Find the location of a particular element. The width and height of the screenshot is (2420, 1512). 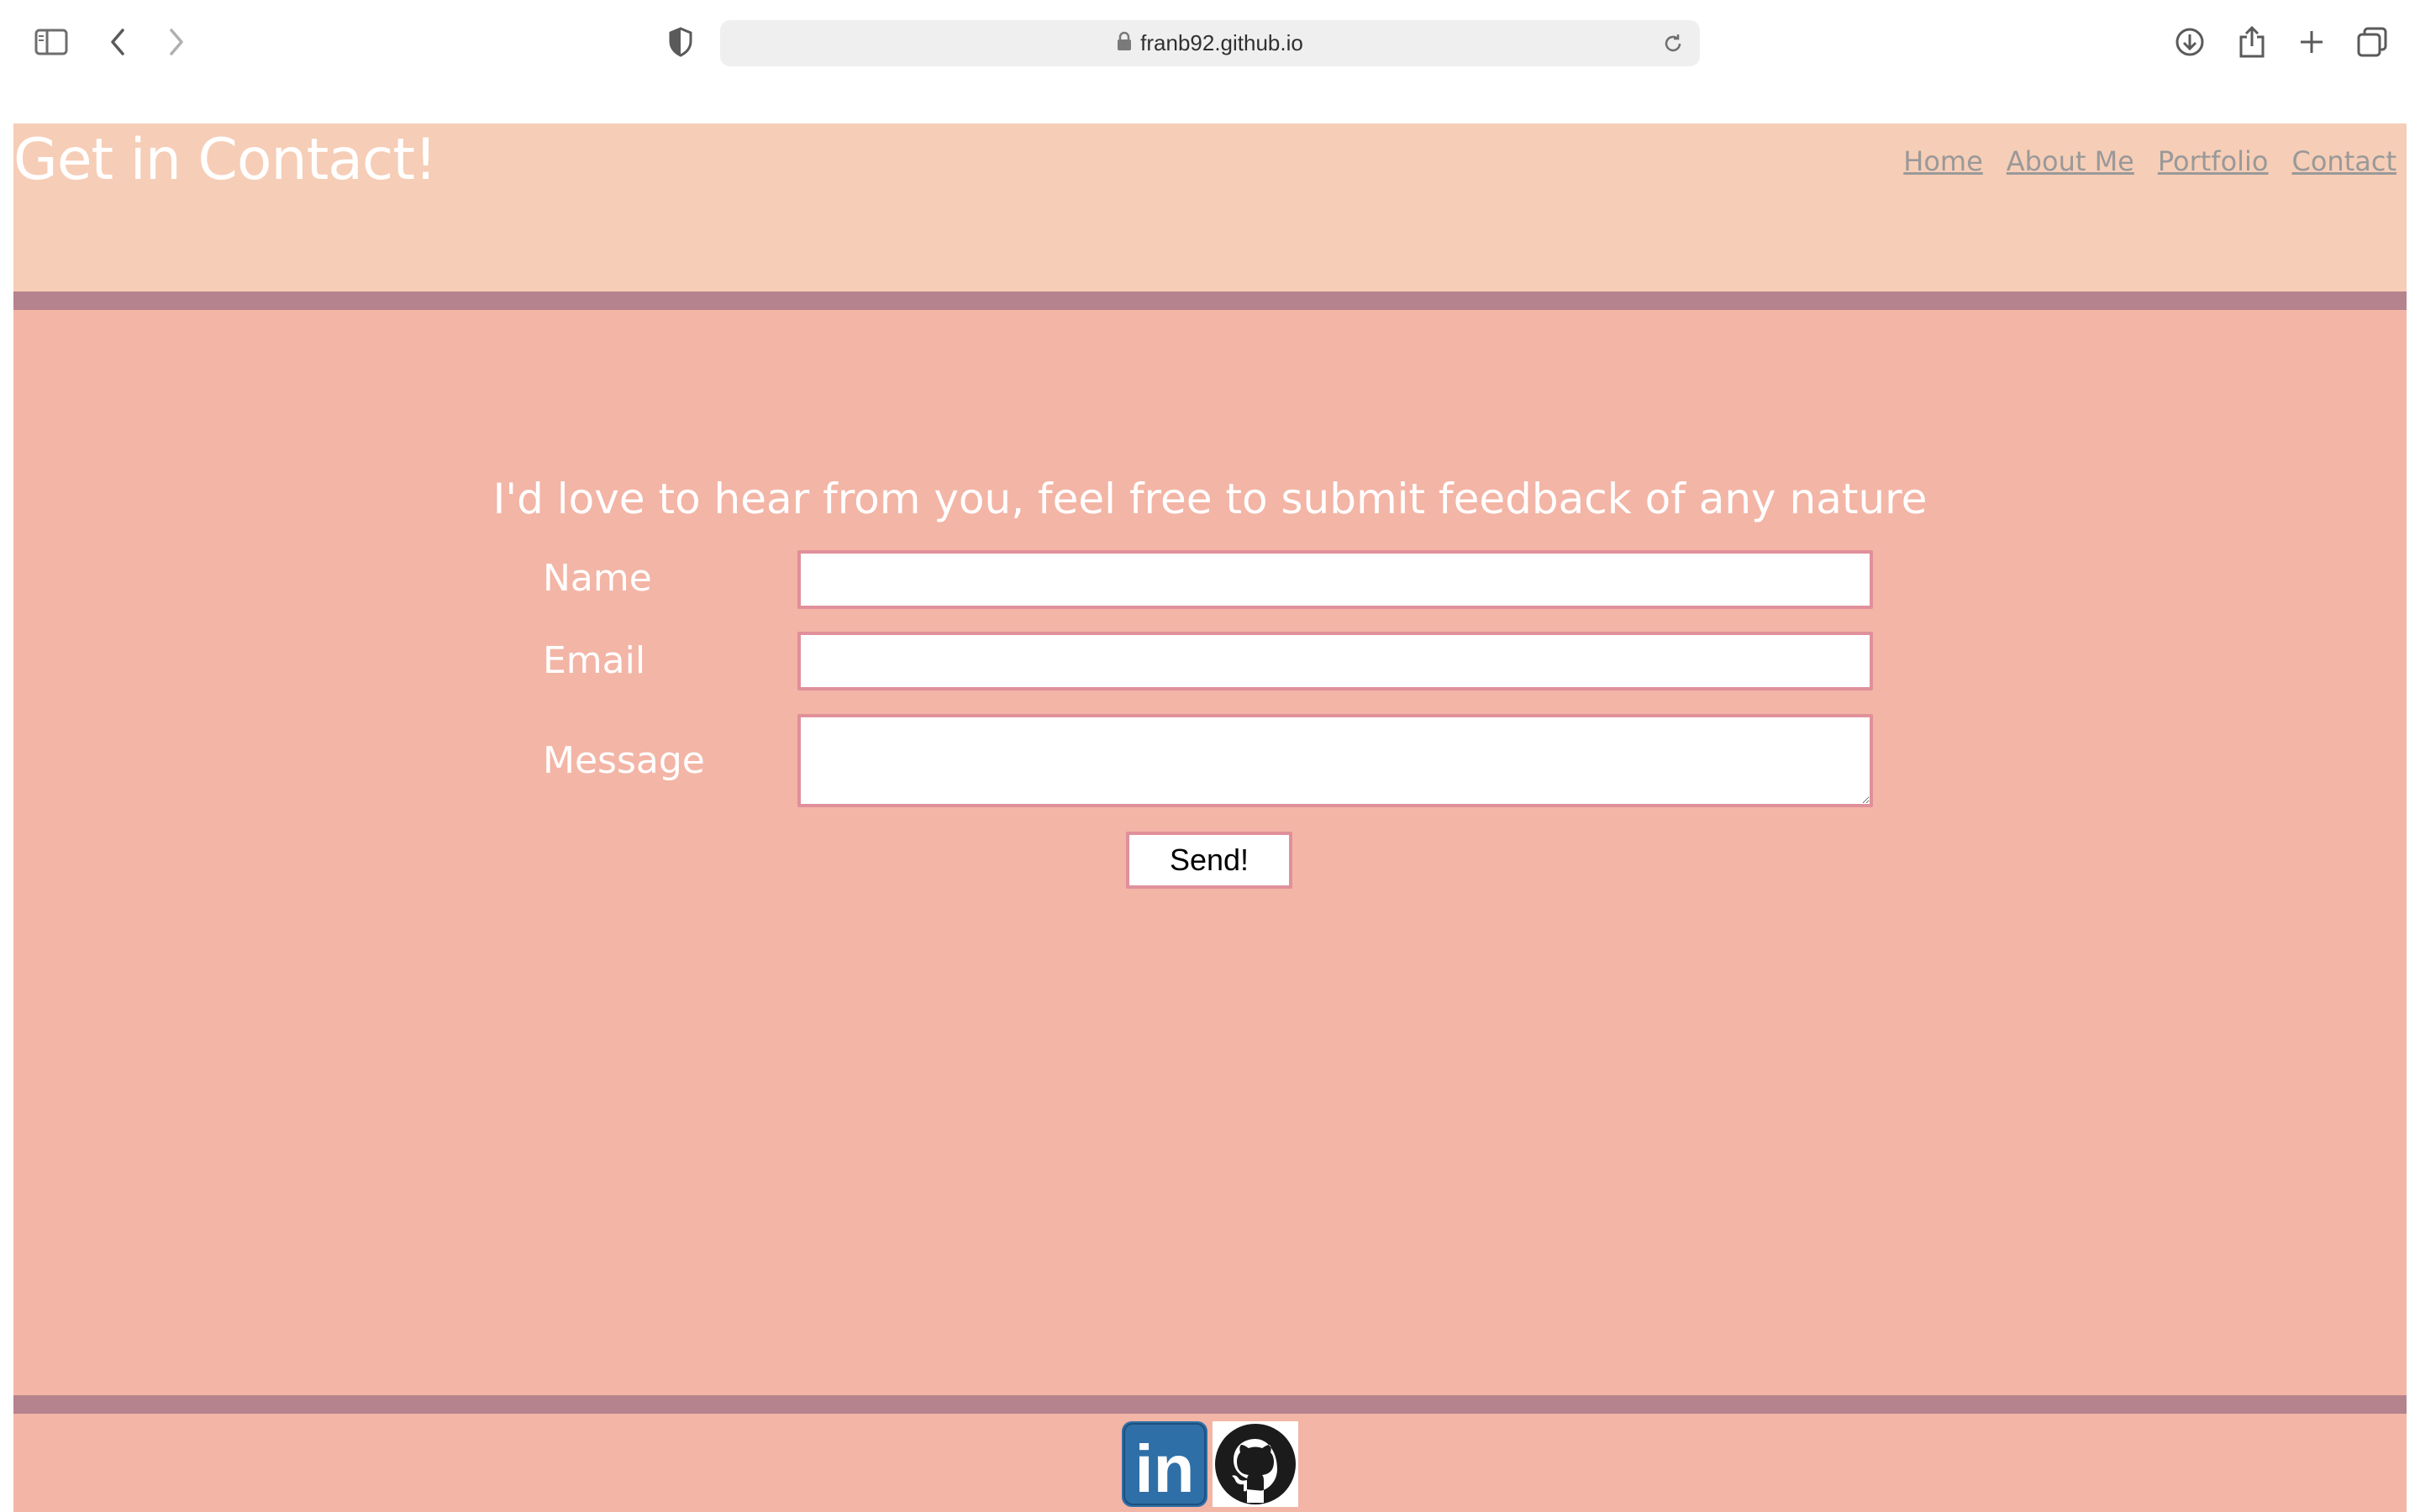

email-input is located at coordinates (1335, 661).